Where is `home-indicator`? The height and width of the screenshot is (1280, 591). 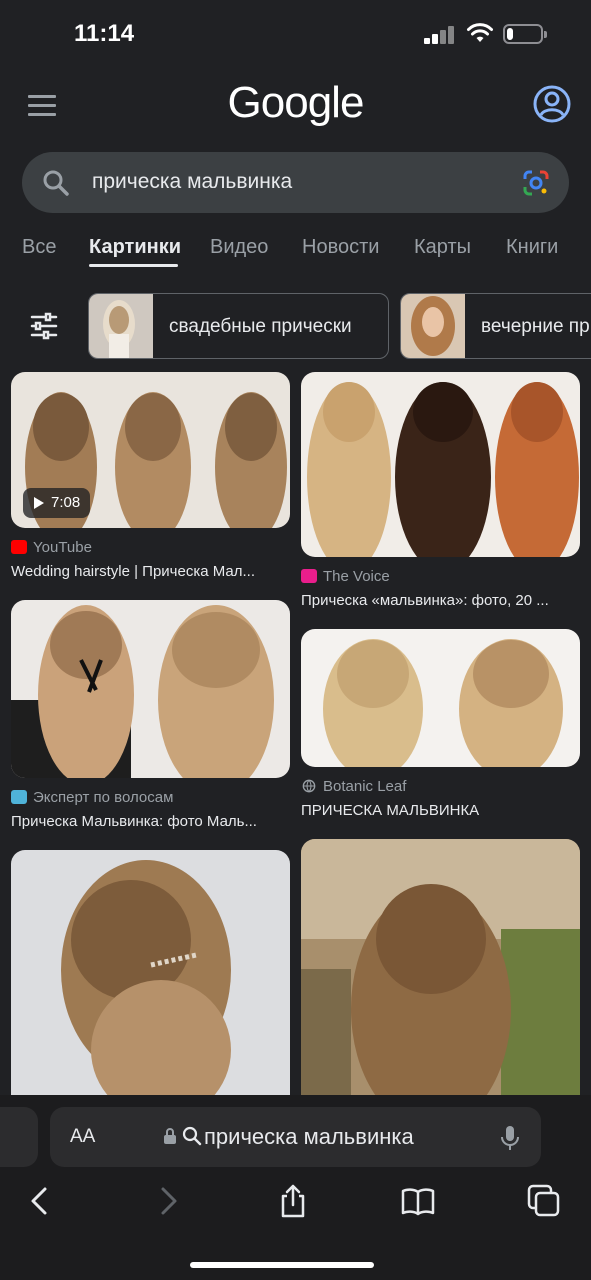 home-indicator is located at coordinates (282, 1265).